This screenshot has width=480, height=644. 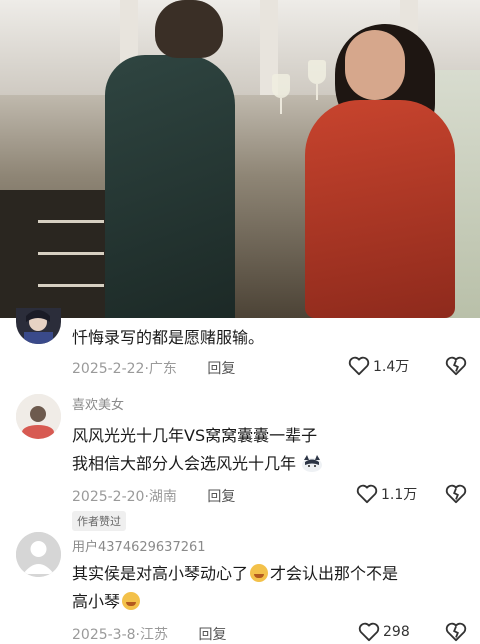 I want to click on comment-meta: 2025-3-8·江苏 回复, so click(x=149, y=634).